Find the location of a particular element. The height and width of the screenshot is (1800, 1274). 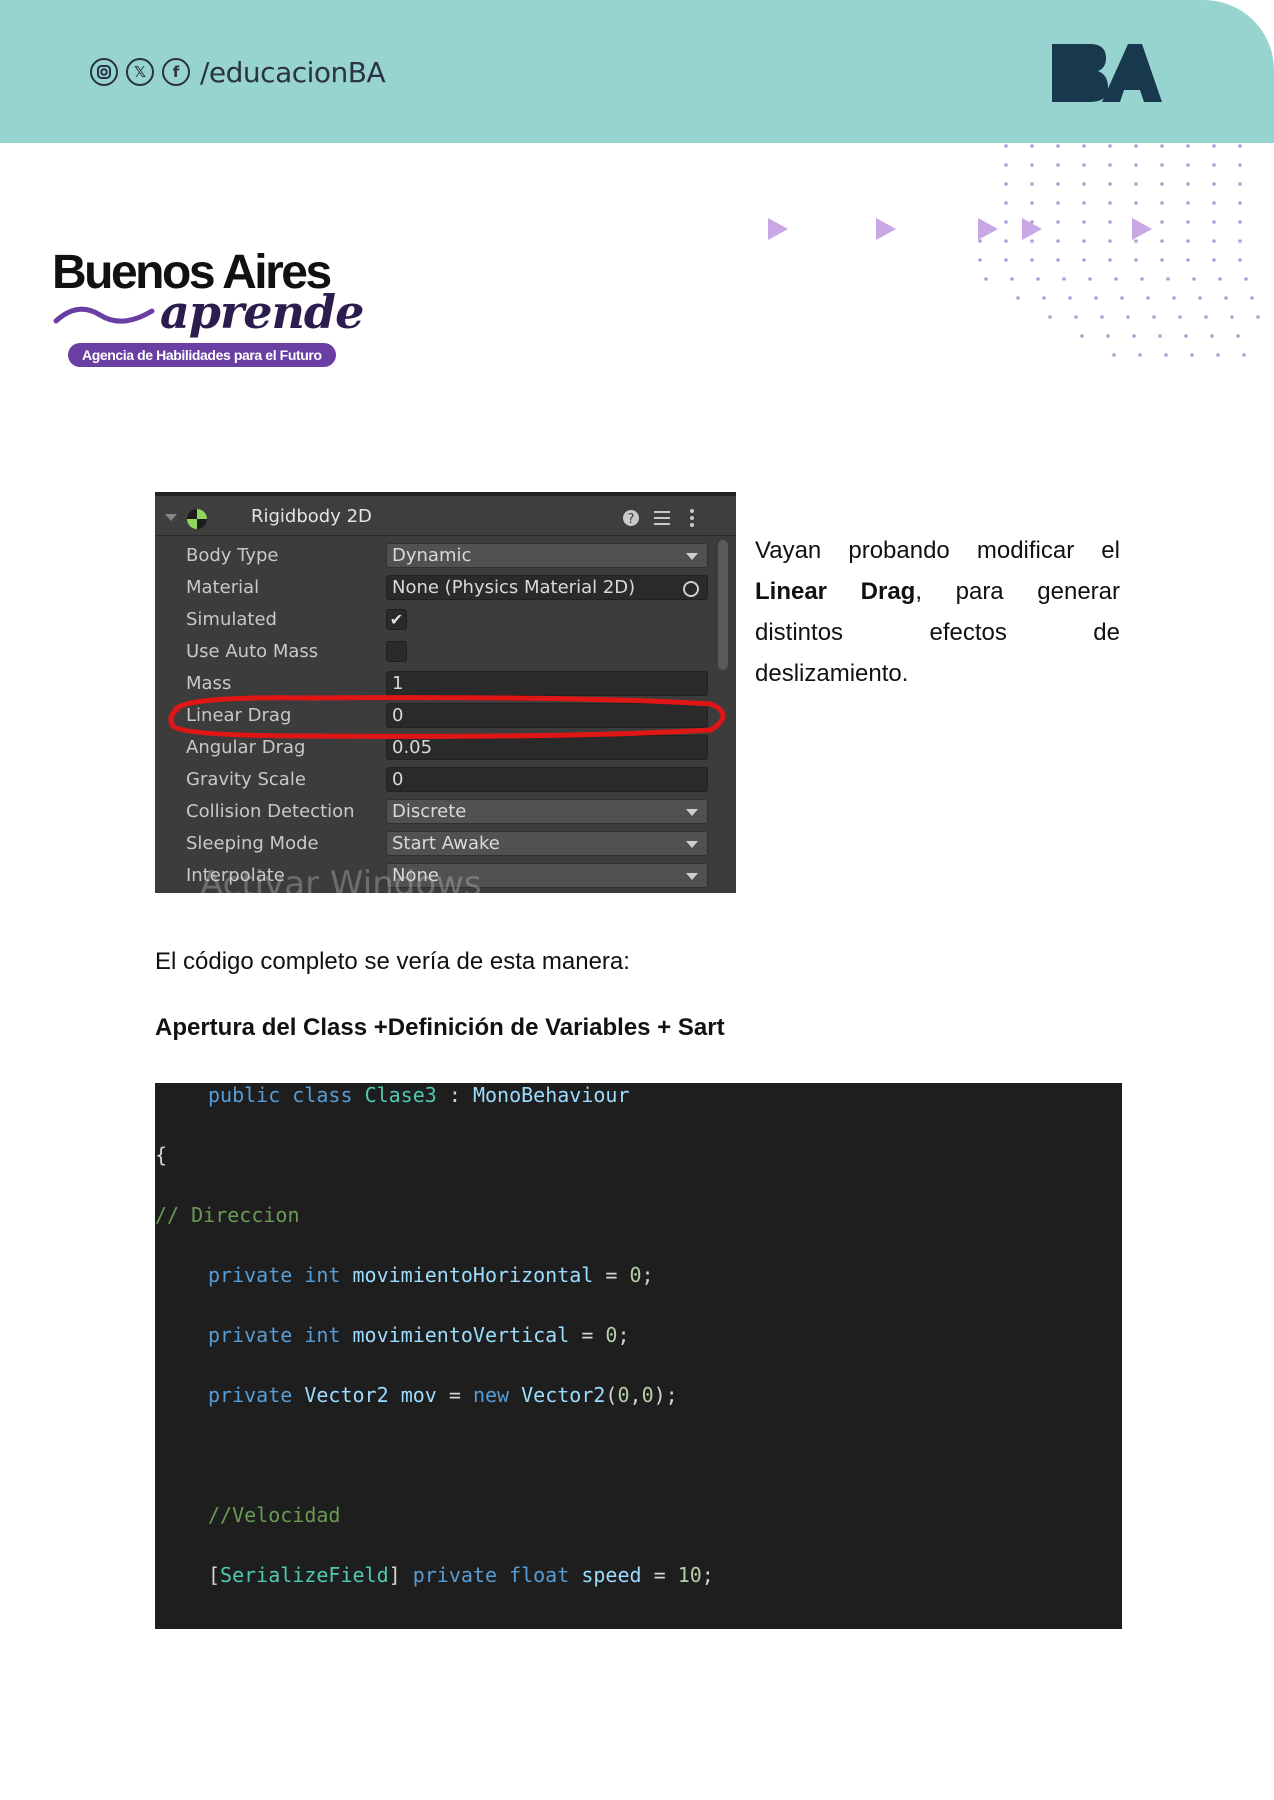

brand-swoosh is located at coordinates (104, 315).